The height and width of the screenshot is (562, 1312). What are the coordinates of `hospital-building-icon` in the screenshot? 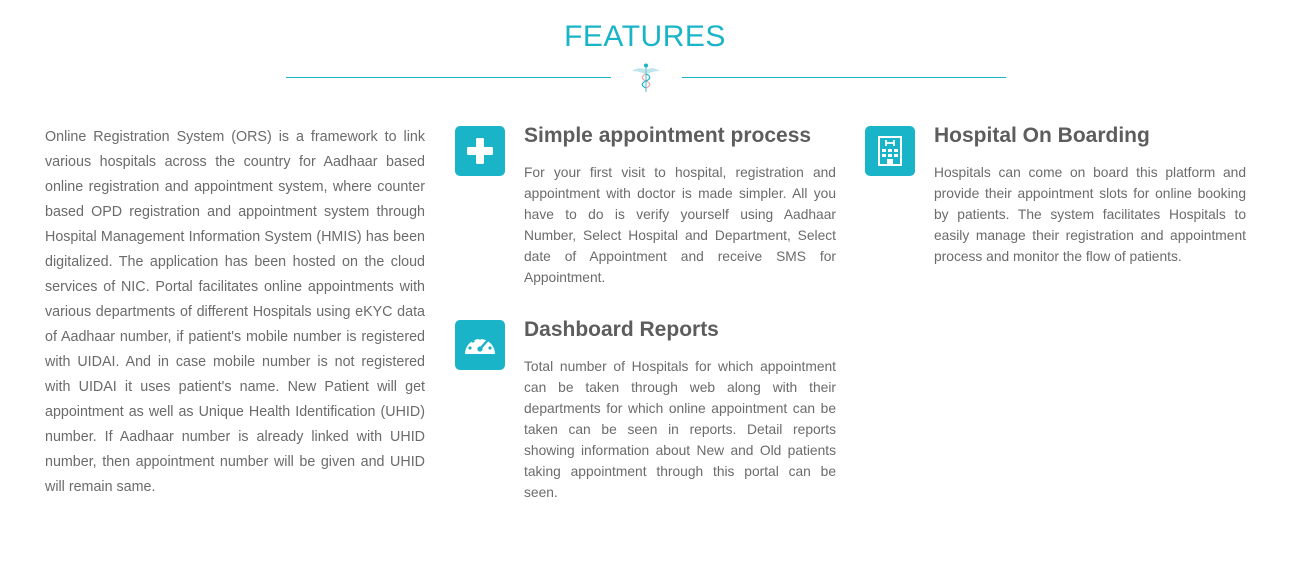 It's located at (890, 151).